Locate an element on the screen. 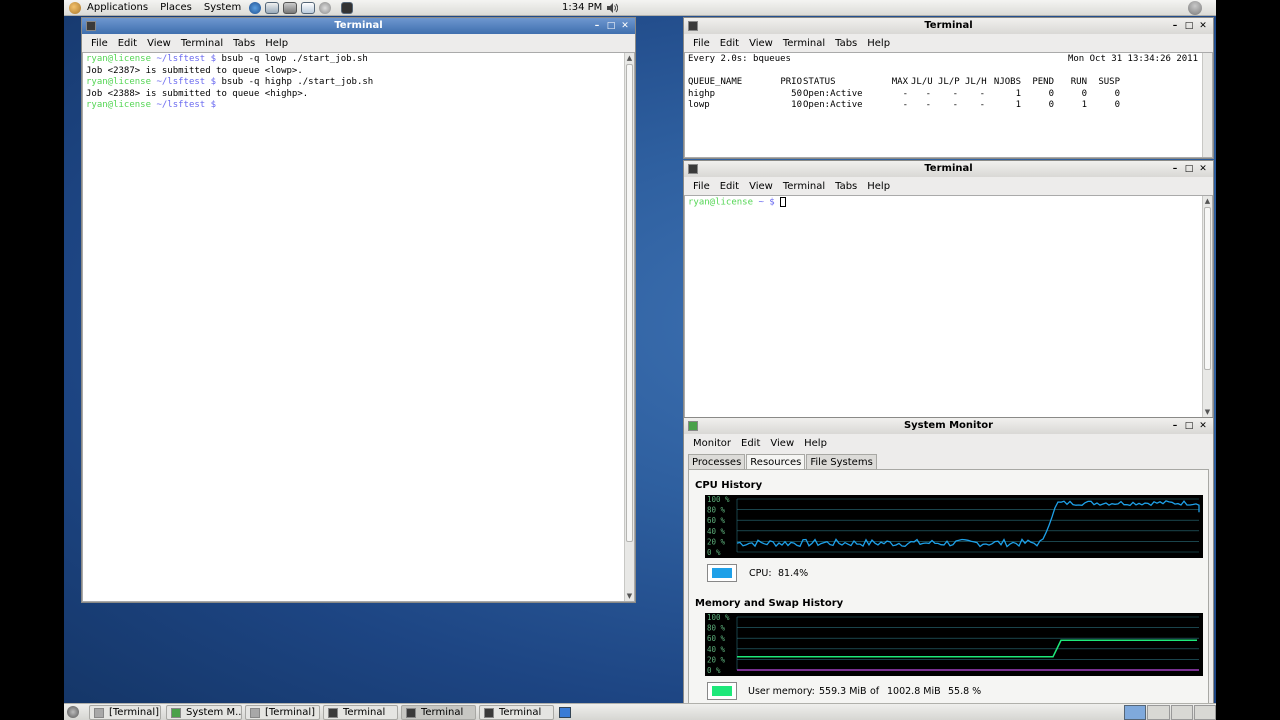 This screenshot has height=720, width=1280. web-browser-launcher-icon is located at coordinates (255, 7).